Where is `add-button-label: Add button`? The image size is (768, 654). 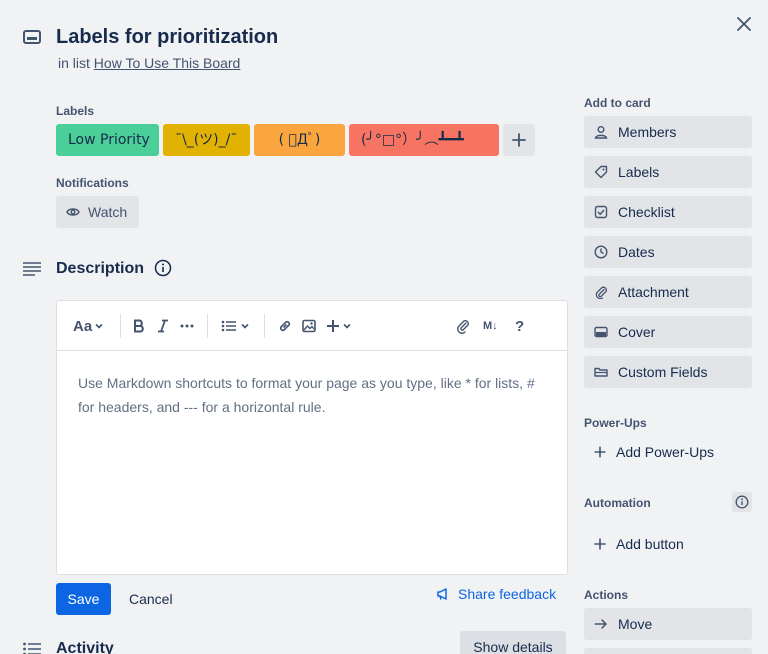
add-button-label: Add button is located at coordinates (650, 544).